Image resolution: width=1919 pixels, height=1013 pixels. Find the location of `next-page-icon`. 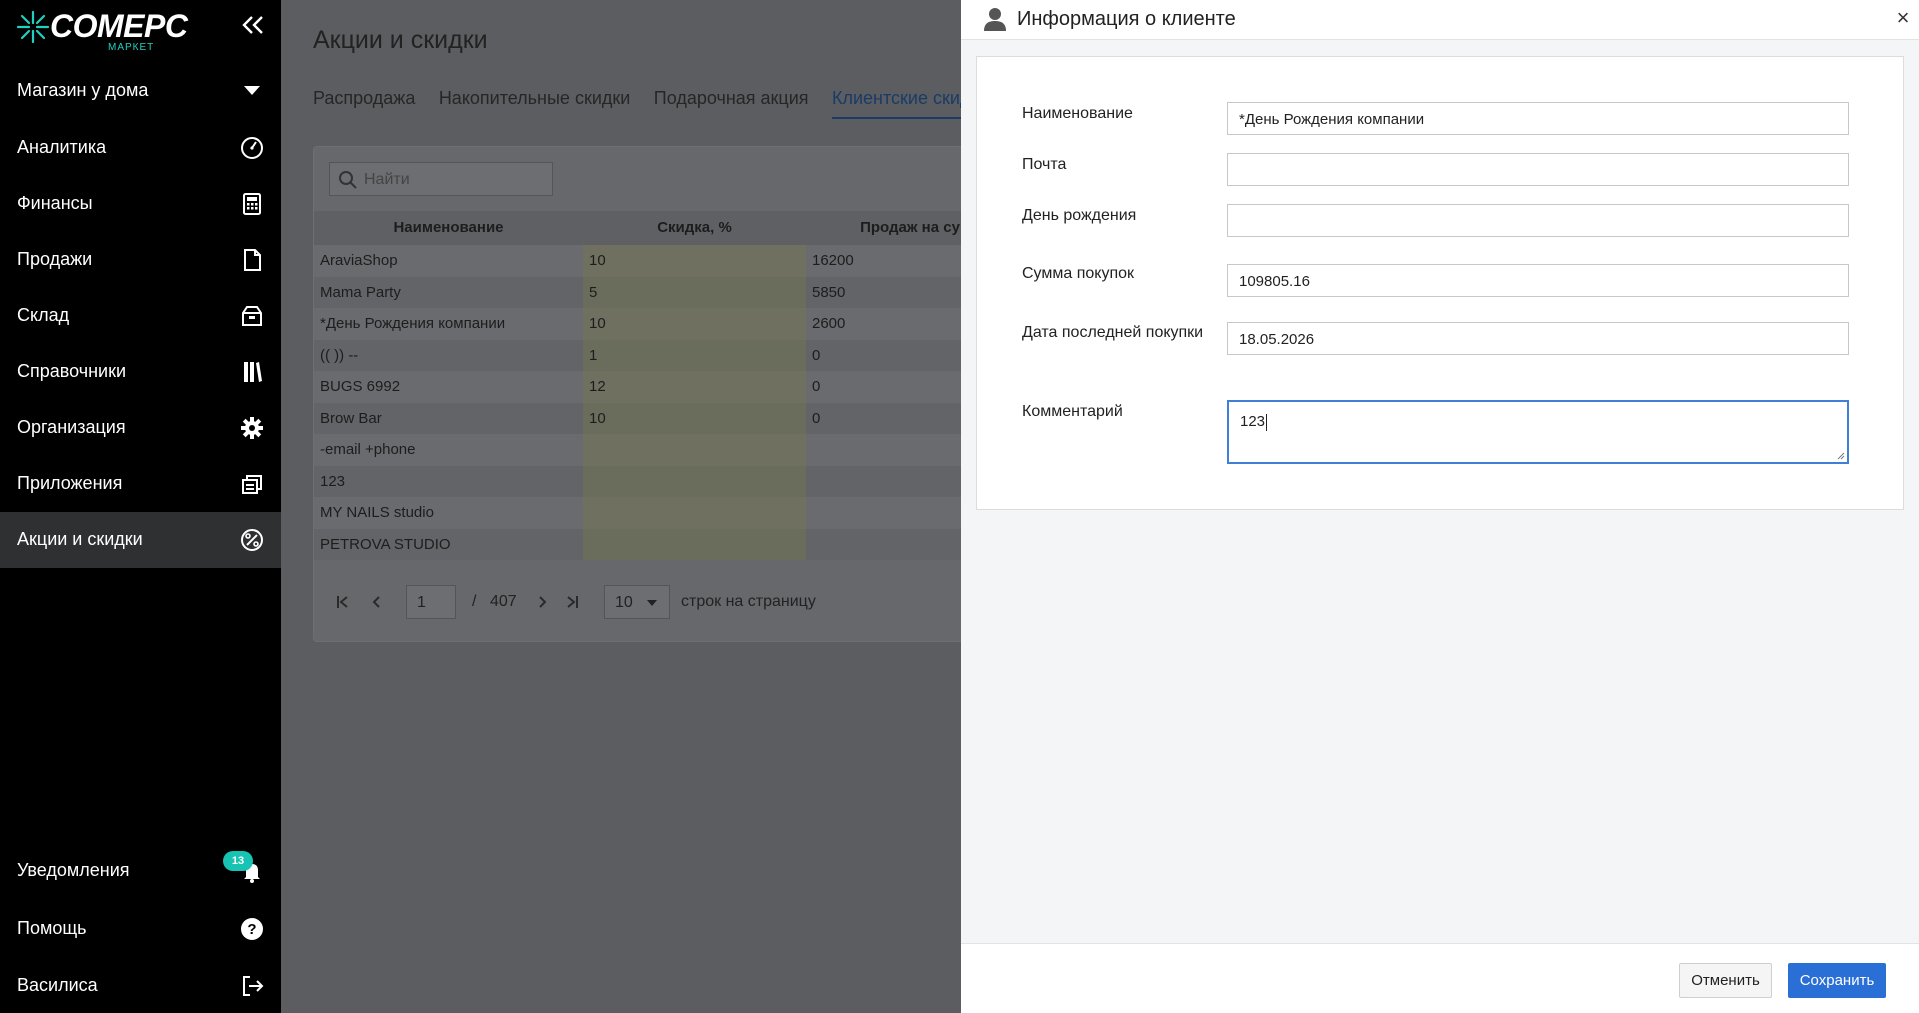

next-page-icon is located at coordinates (542, 602).